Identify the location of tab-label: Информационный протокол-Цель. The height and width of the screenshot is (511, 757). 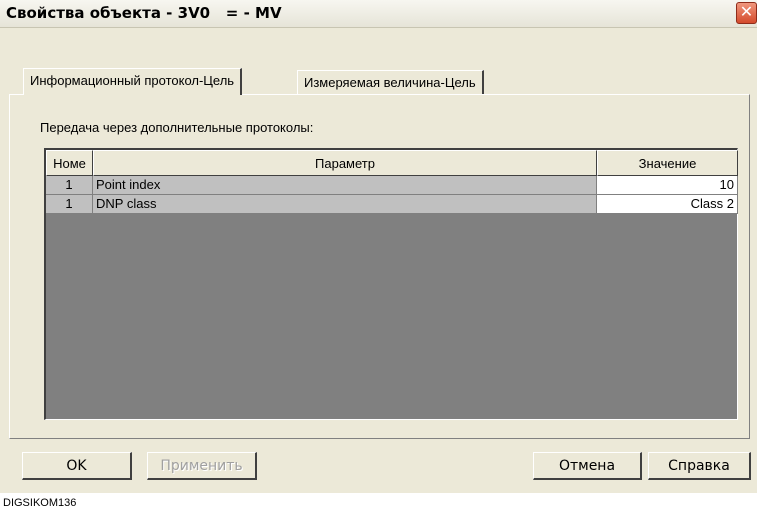
(132, 80).